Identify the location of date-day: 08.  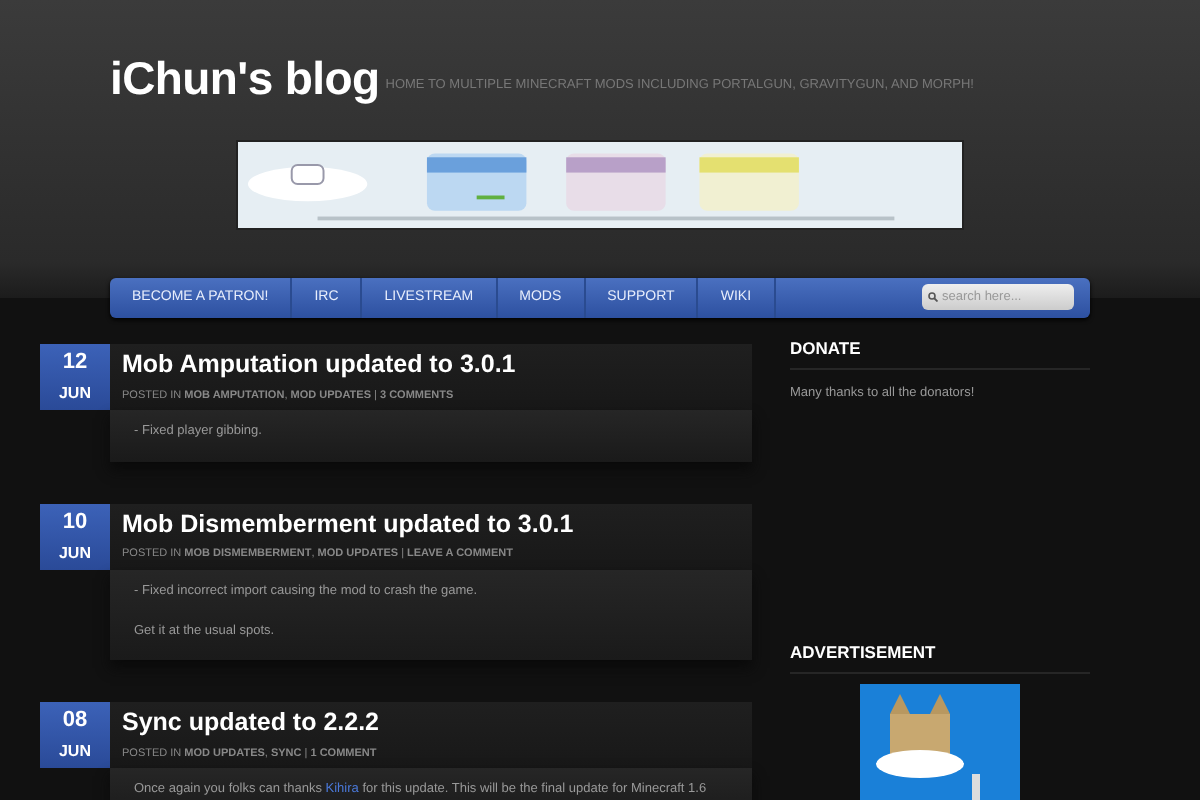
(75, 717).